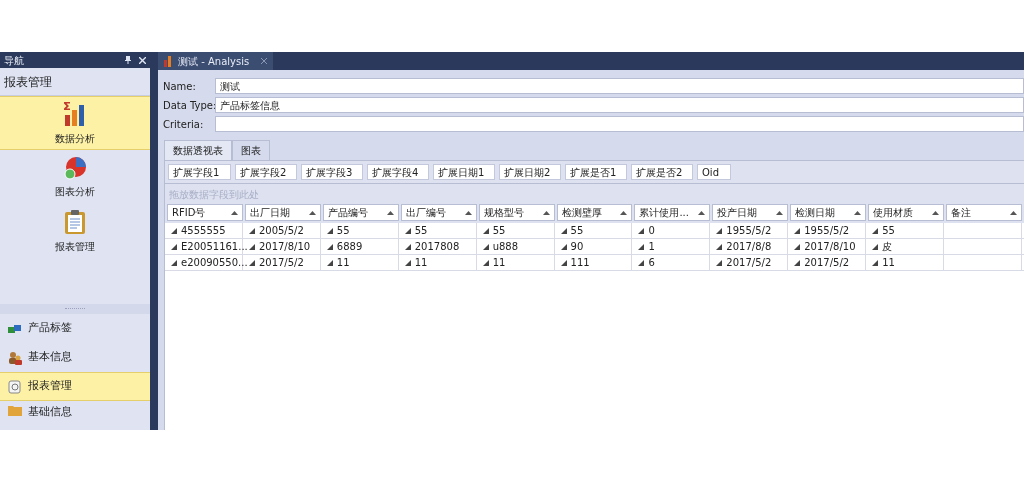 The image size is (1024, 484). Describe the element at coordinates (75, 357) in the screenshot. I see `nav-item: 基本信息` at that location.